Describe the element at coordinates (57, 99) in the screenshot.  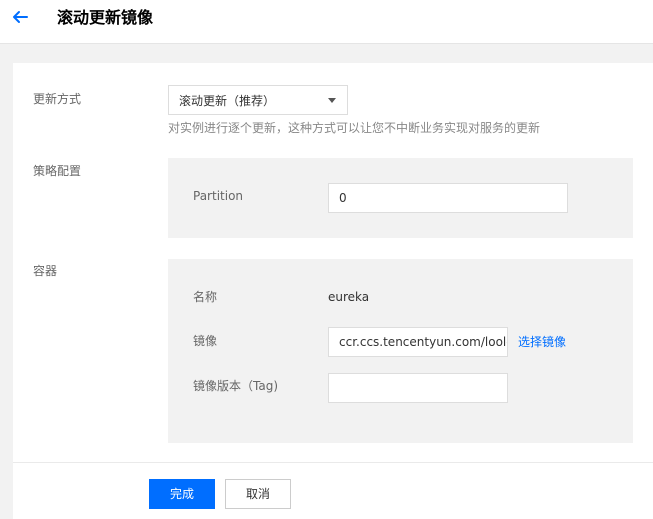
I see `update-method-label: 更新方式` at that location.